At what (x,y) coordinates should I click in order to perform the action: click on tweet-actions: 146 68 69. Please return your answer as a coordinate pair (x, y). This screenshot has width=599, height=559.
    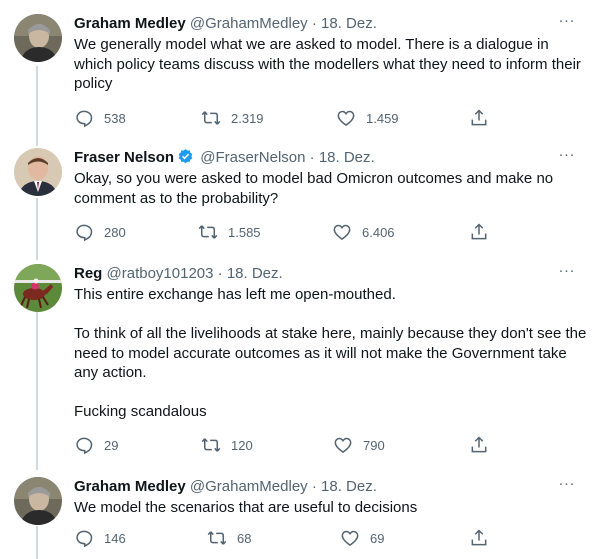
    Looking at the image, I should click on (289, 538).